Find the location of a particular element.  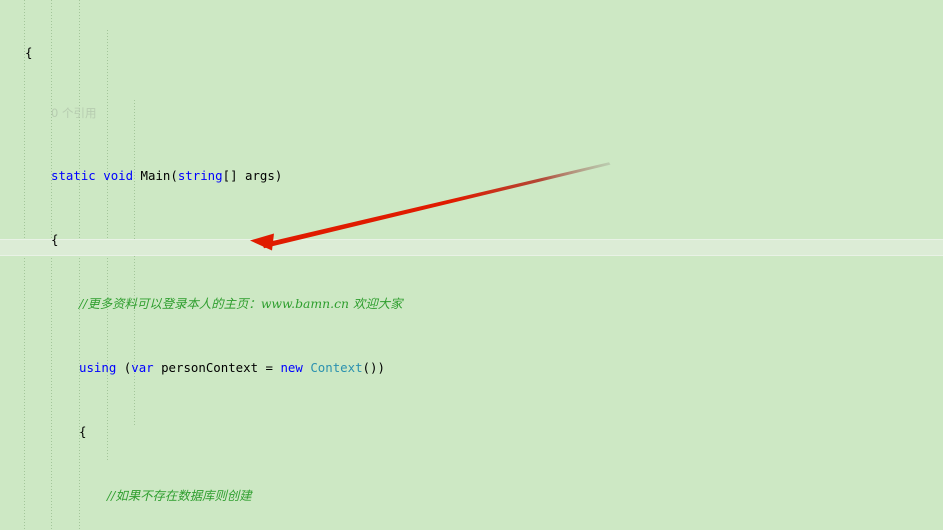

codelens-row: 0 个引用 is located at coordinates (471, 113).